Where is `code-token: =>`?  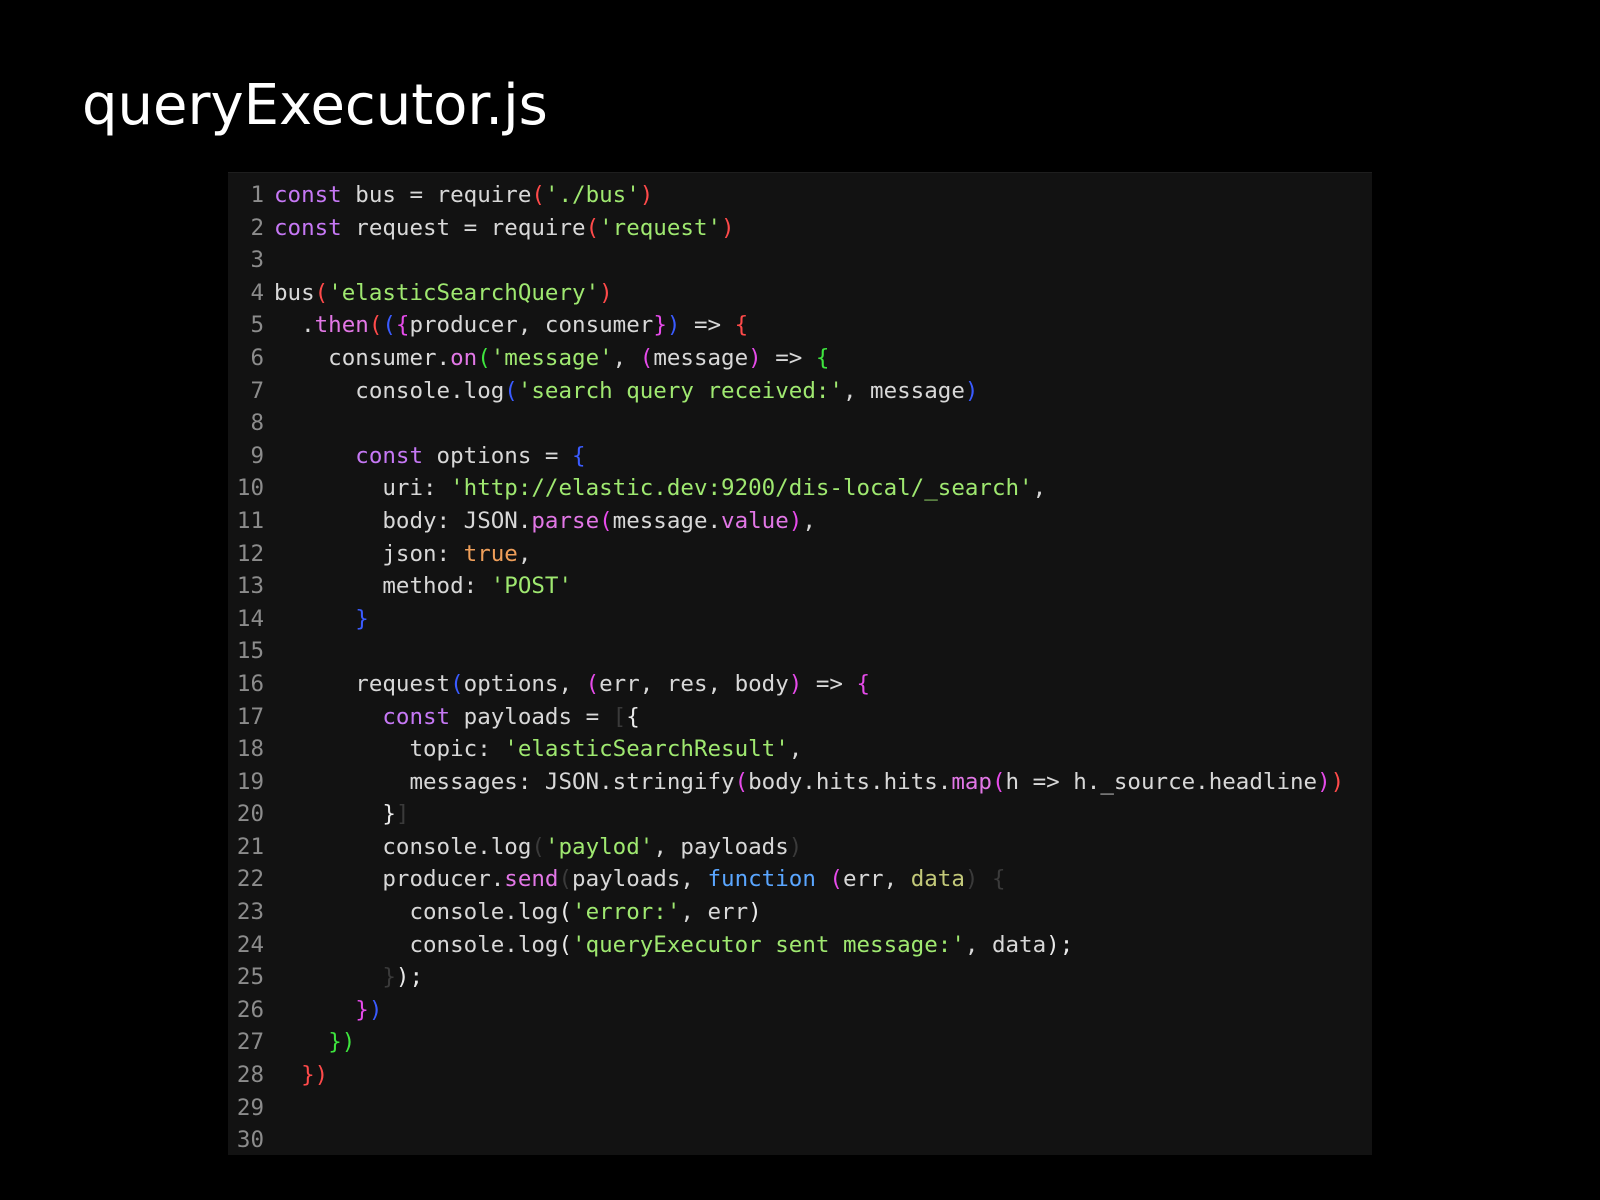
code-token: => is located at coordinates (788, 357).